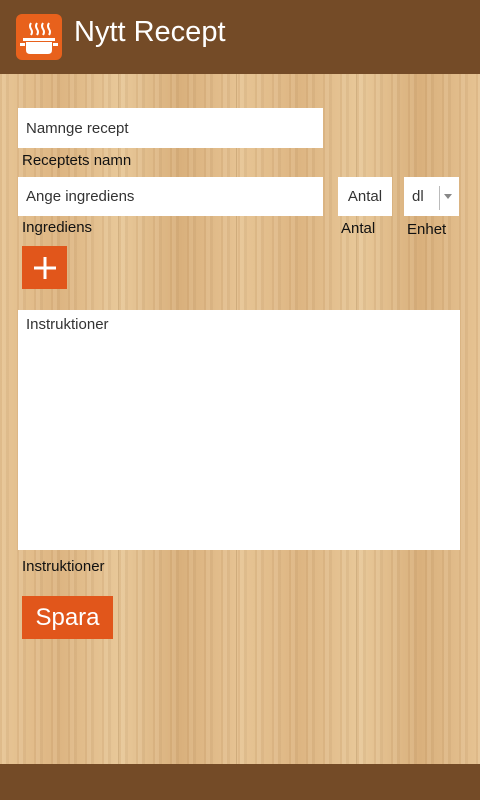  Describe the element at coordinates (170, 128) in the screenshot. I see `recipe-name-input: Namnge recept` at that location.